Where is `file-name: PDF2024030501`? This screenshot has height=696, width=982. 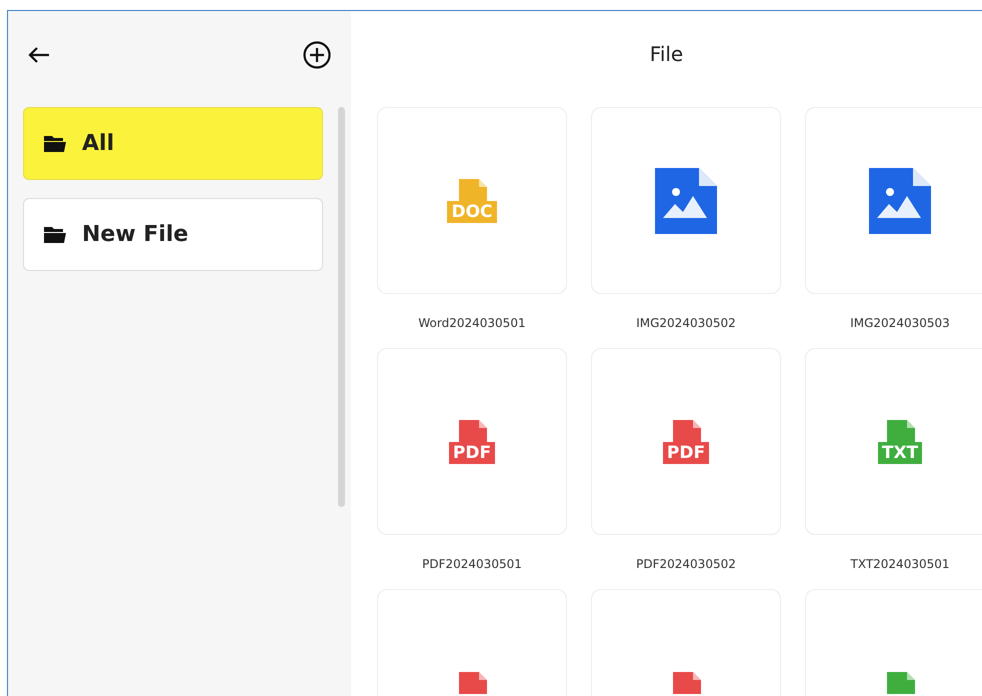
file-name: PDF2024030501 is located at coordinates (472, 564).